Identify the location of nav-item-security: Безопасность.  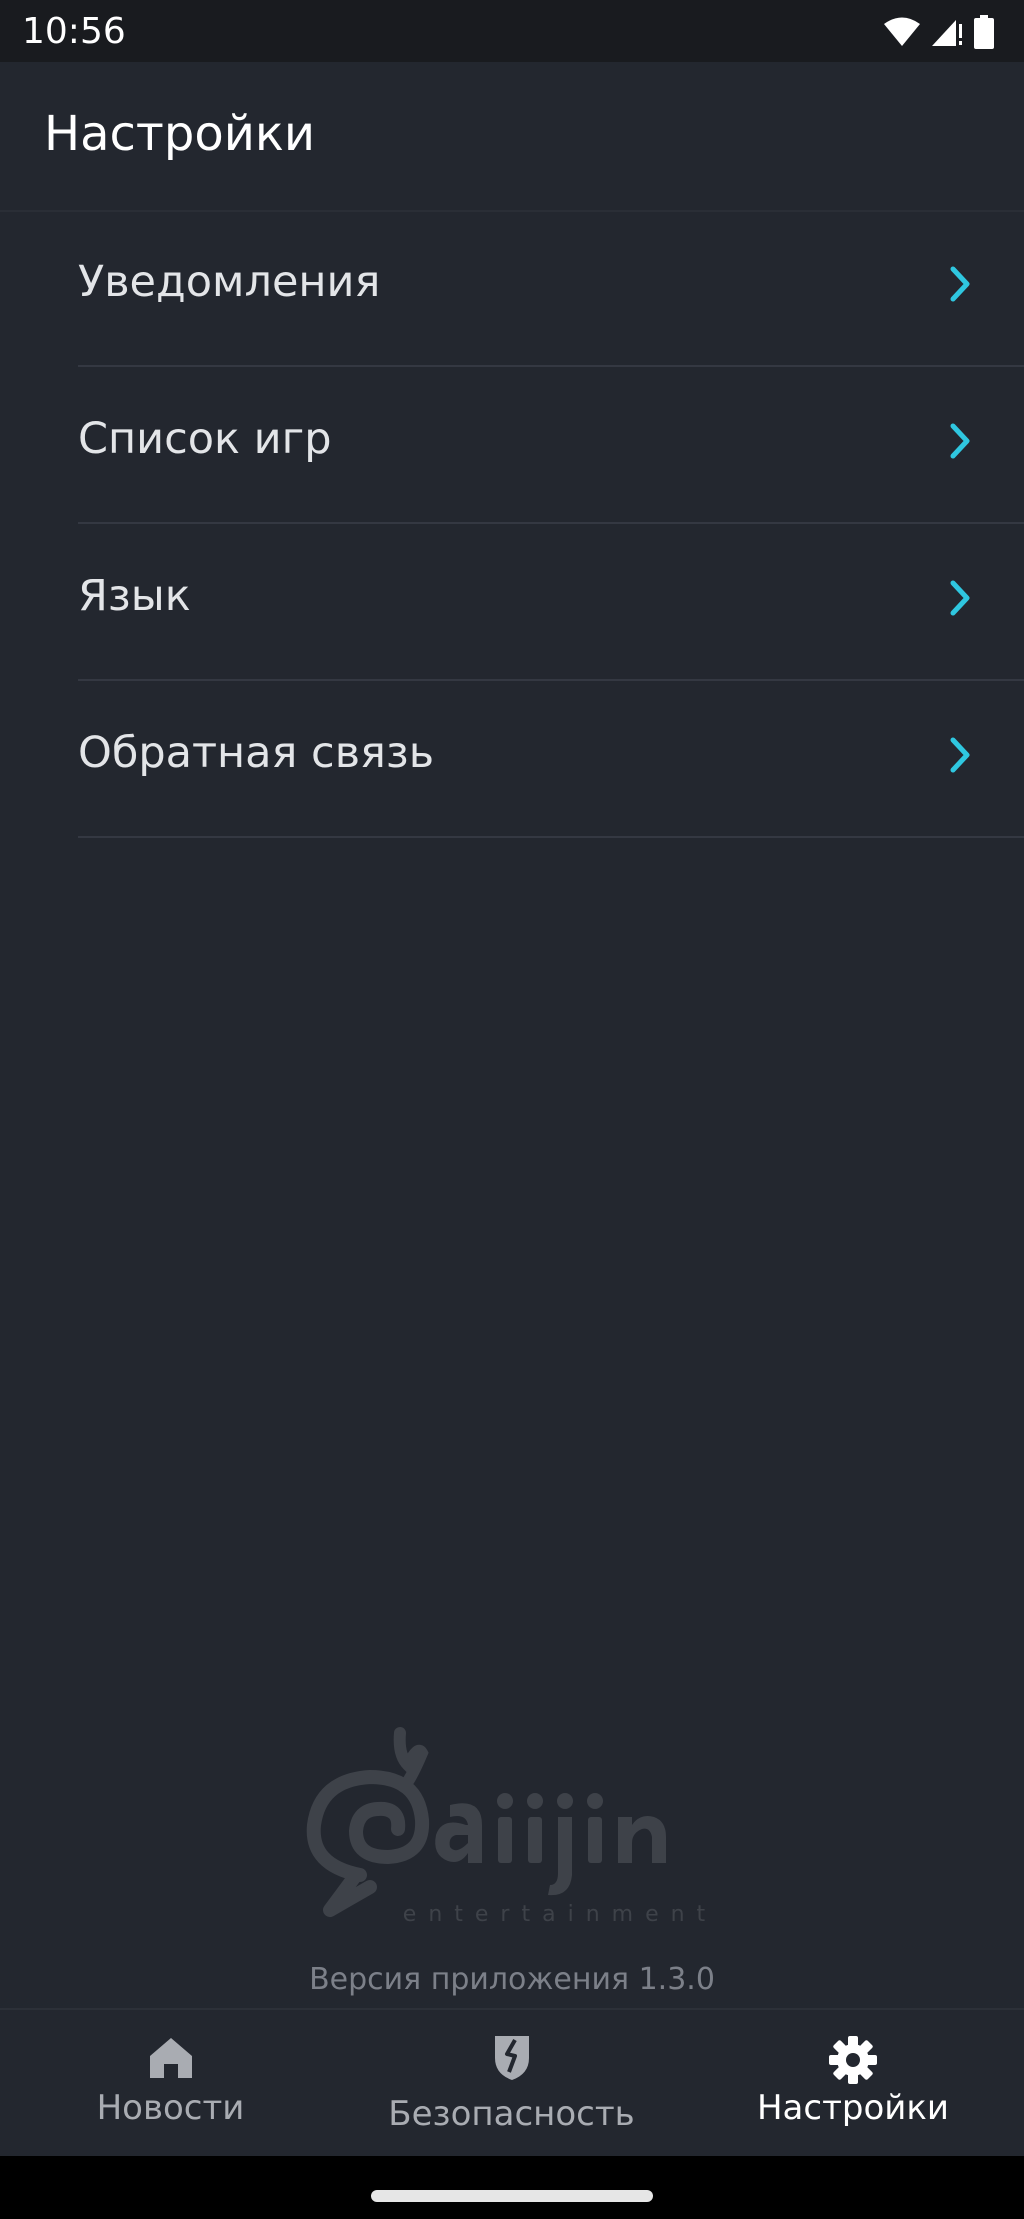
(511, 2084).